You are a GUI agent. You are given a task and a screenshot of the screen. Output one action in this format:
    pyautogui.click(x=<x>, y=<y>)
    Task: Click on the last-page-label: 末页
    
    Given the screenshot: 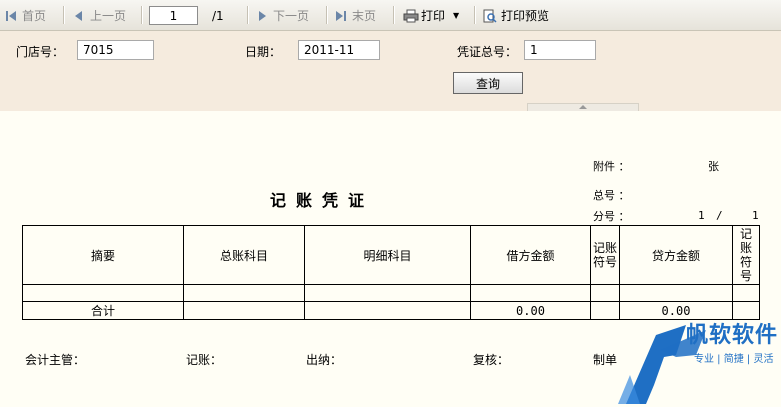 What is the action you would take?
    pyautogui.click(x=364, y=16)
    